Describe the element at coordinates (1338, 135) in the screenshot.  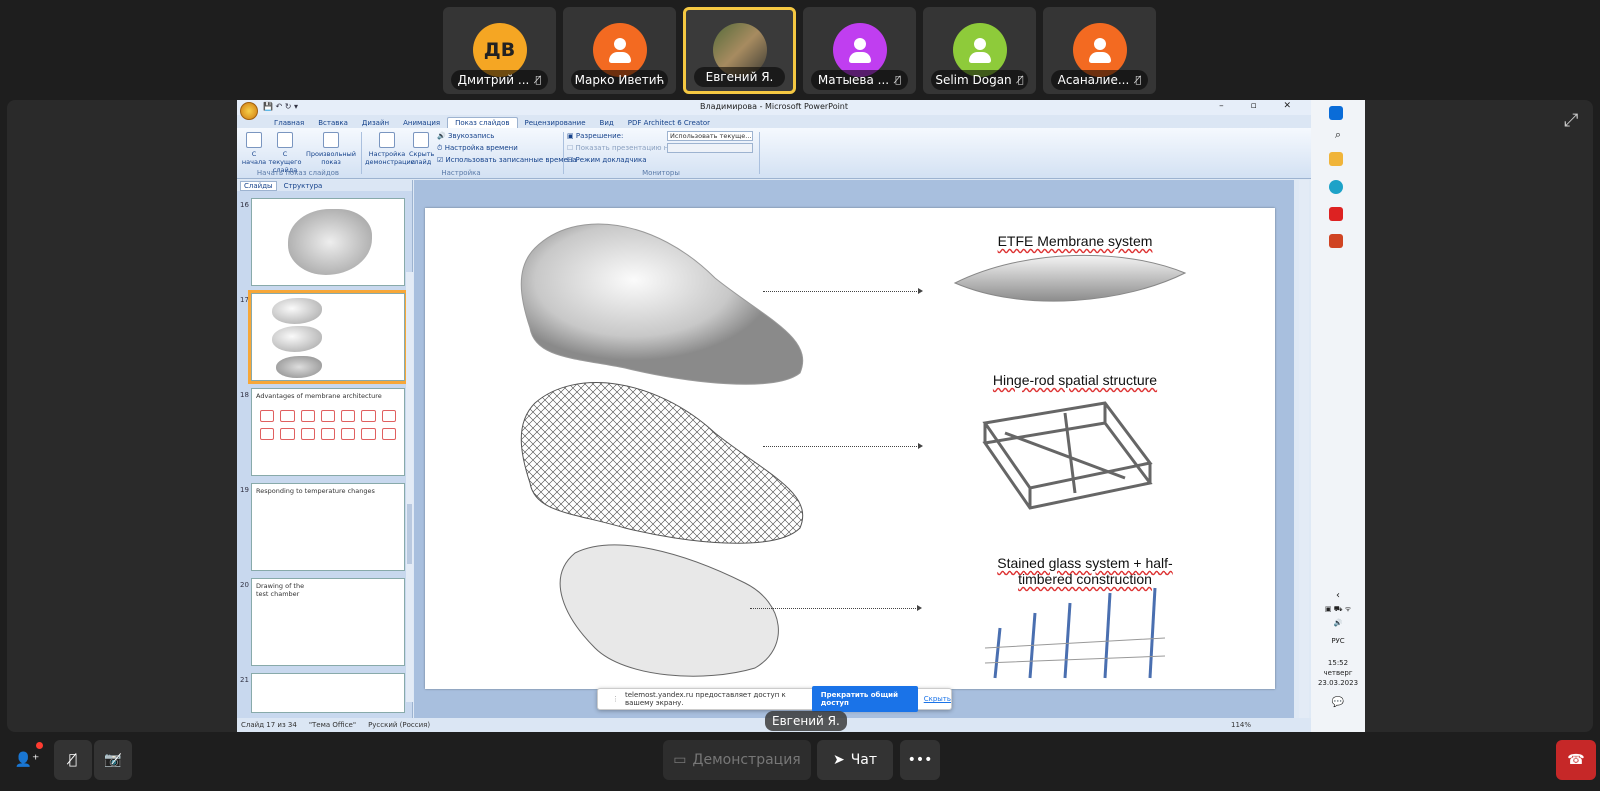
I see `search-icon: ⌕` at that location.